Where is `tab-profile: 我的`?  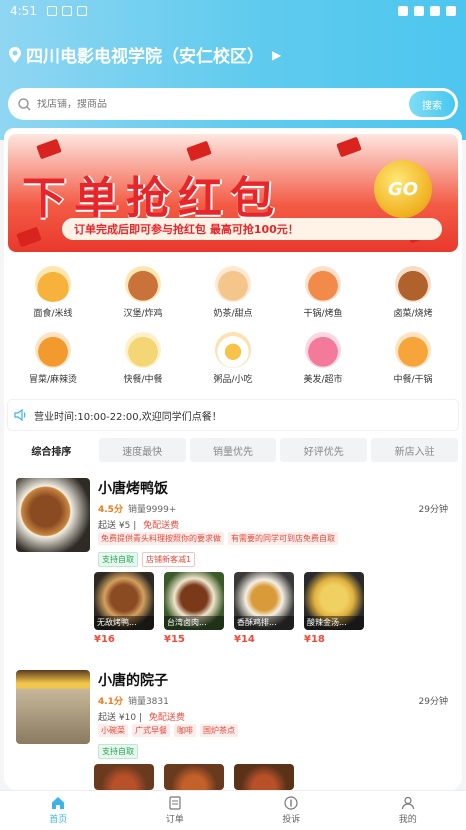 tab-profile: 我的 is located at coordinates (408, 810).